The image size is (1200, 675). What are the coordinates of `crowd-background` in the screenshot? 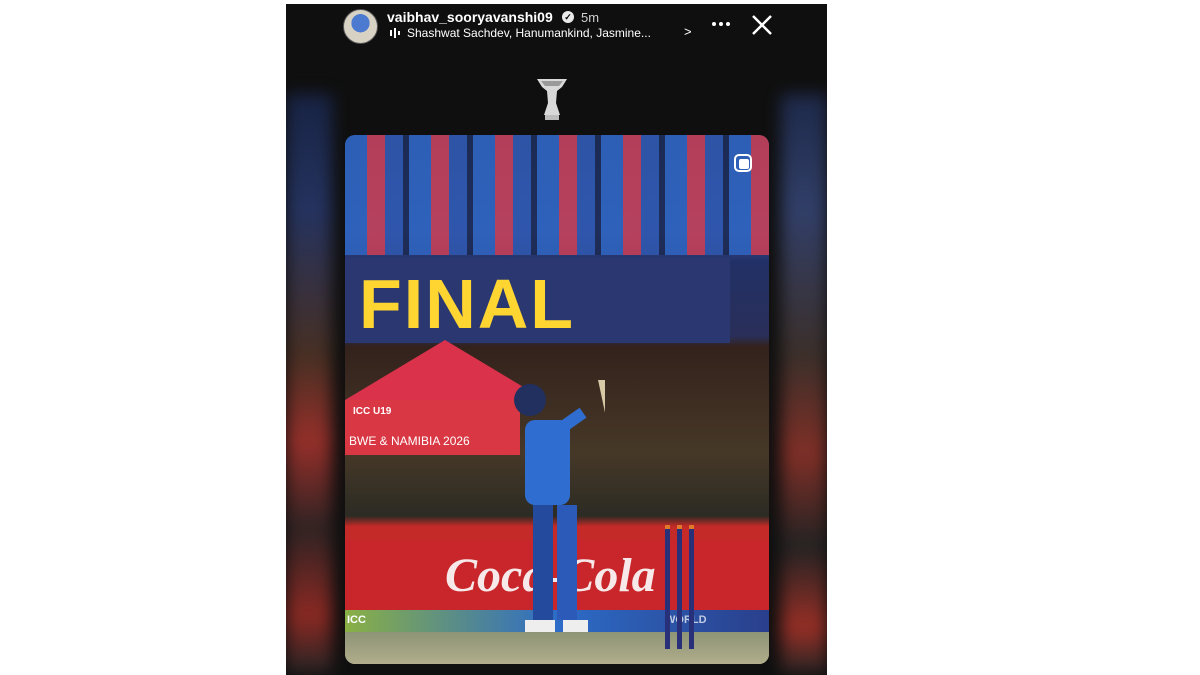 It's located at (557, 195).